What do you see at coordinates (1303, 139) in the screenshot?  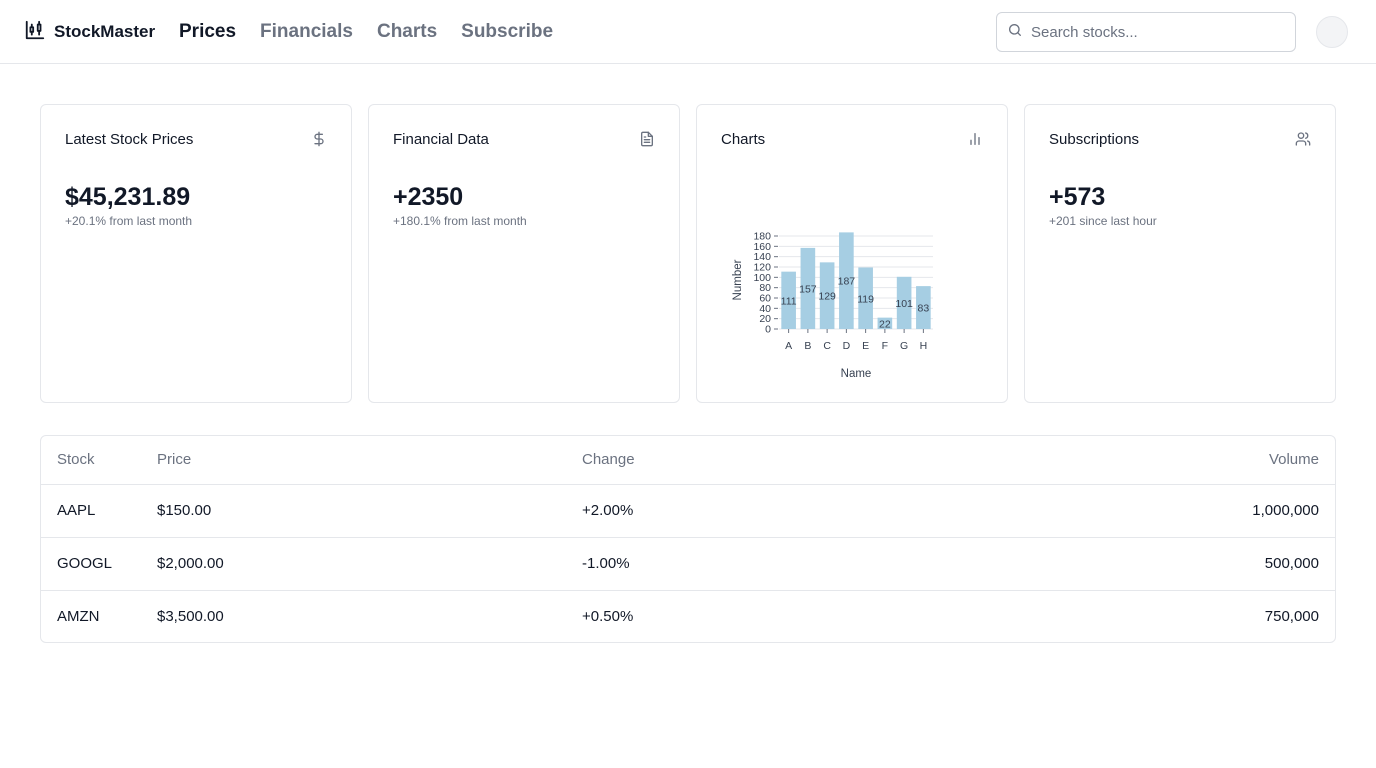 I see `users-icon` at bounding box center [1303, 139].